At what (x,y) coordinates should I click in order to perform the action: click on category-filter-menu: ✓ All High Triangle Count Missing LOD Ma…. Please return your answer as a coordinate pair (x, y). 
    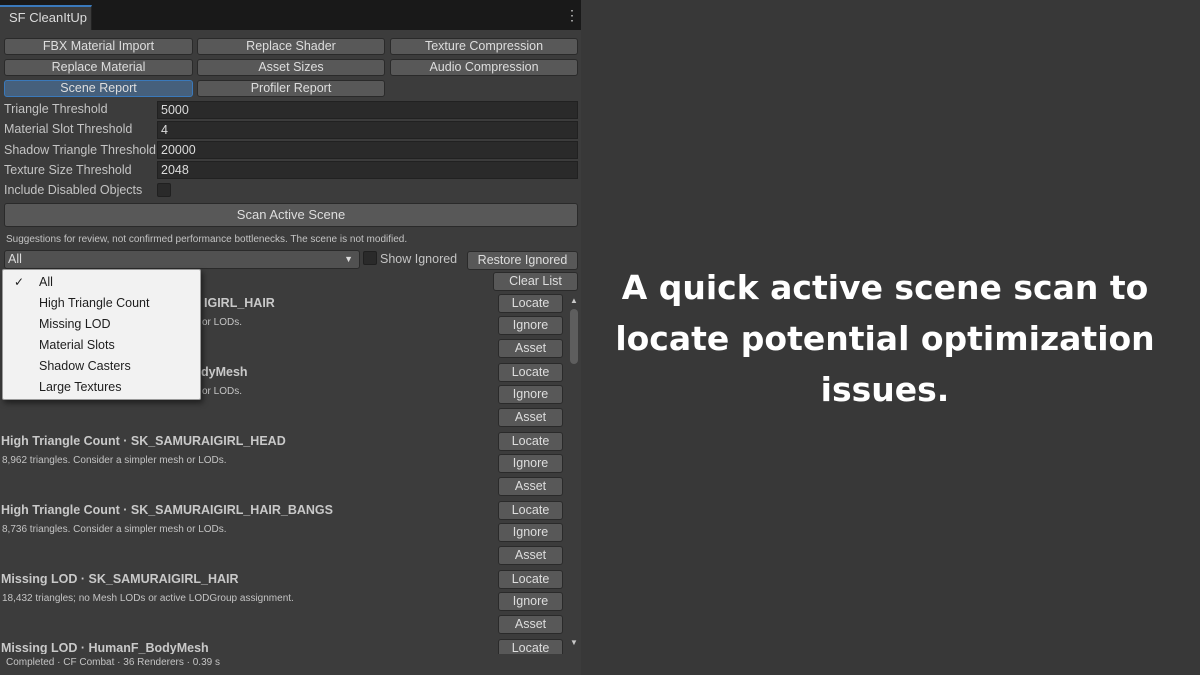
    Looking at the image, I should click on (101, 334).